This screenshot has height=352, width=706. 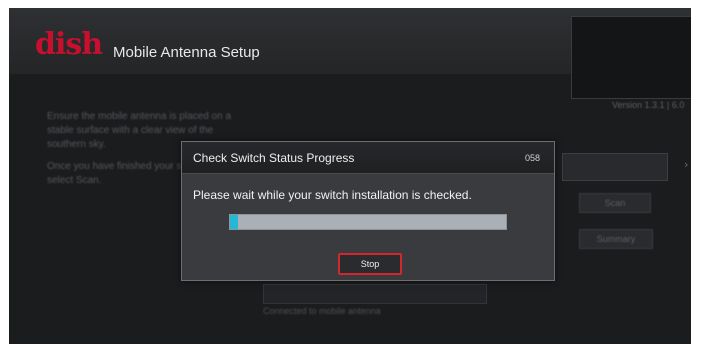 I want to click on dialog-header: Check Switch Status Progress 058, so click(x=368, y=158).